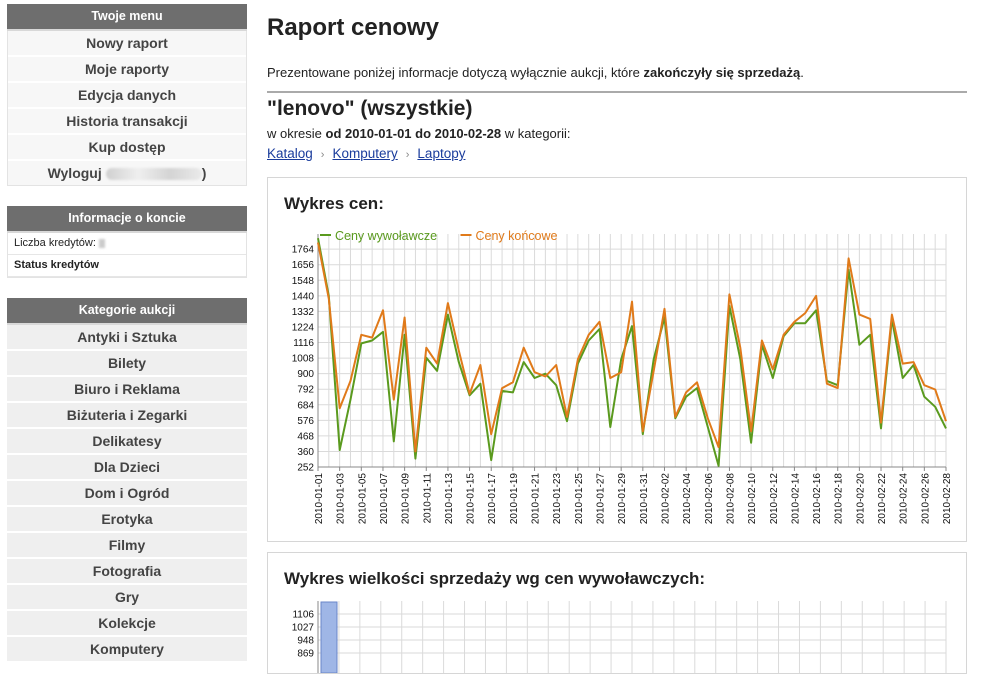 The height and width of the screenshot is (683, 992). Describe the element at coordinates (305, 452) in the screenshot. I see `y-tick-label: 360` at that location.